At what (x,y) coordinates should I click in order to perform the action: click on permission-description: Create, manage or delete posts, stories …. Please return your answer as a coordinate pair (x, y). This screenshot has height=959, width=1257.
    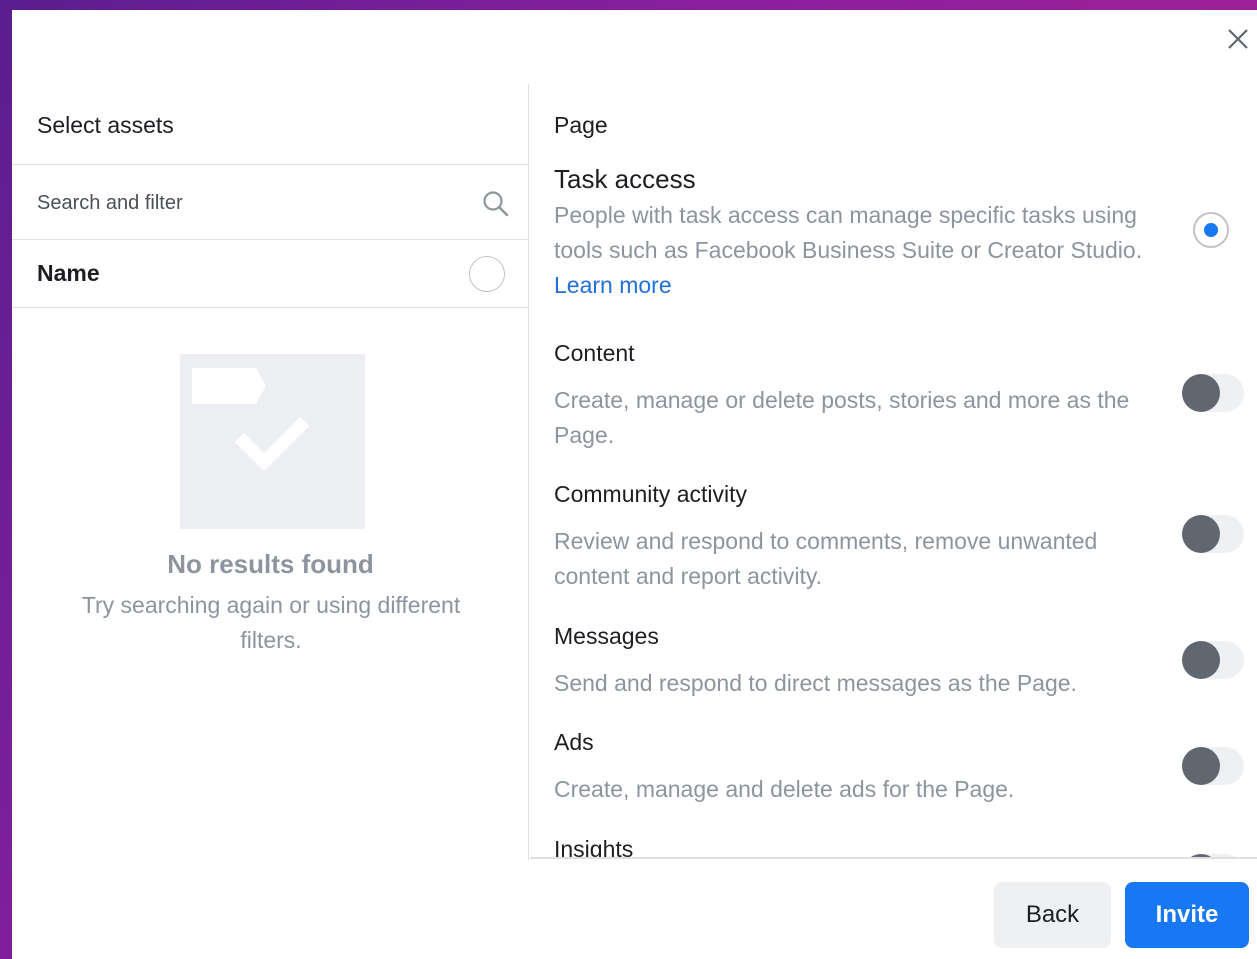
    Looking at the image, I should click on (842, 417).